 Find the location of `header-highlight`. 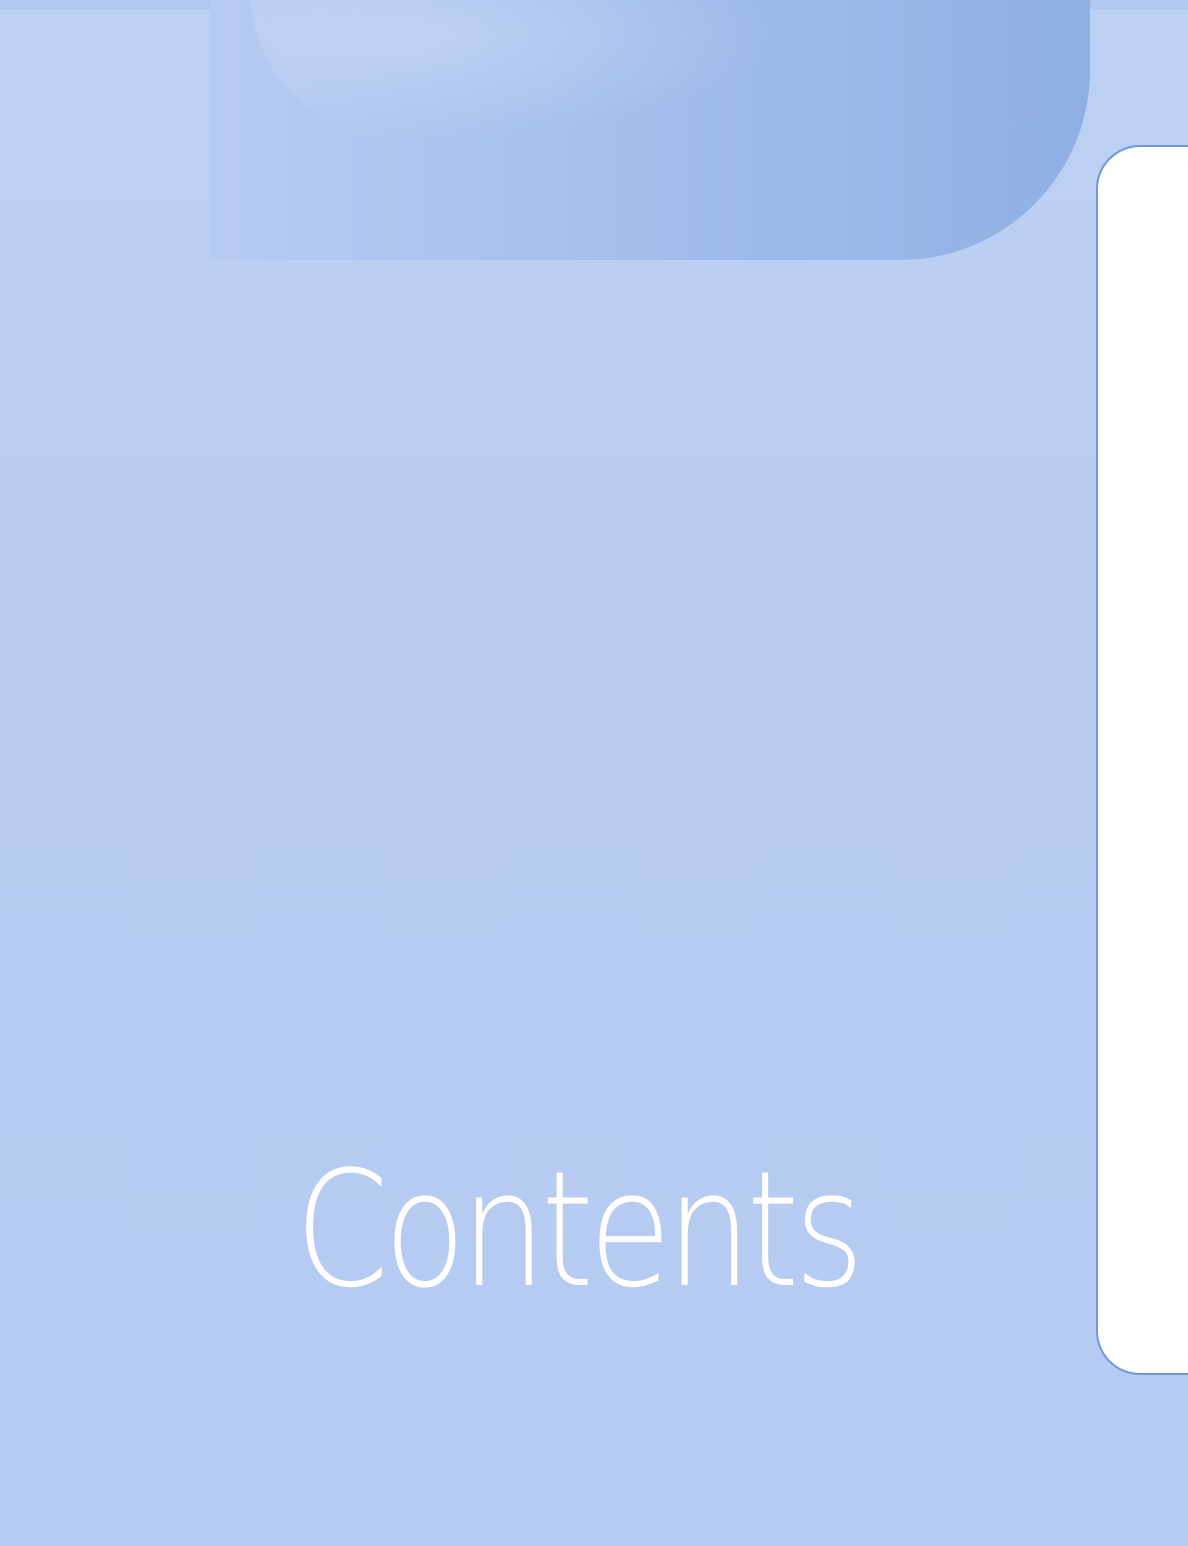

header-highlight is located at coordinates (510, 70).